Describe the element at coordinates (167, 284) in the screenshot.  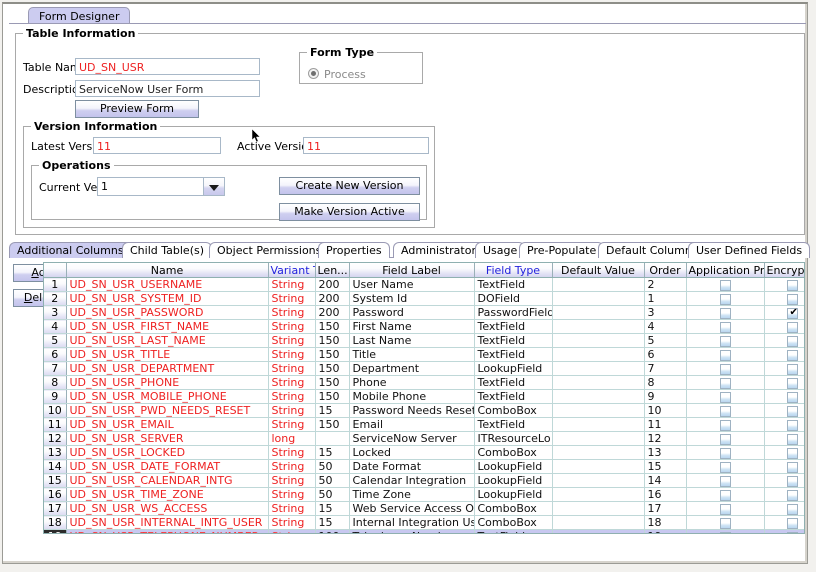
I see `cell-name: UD_SN_USR_USERNAME` at that location.